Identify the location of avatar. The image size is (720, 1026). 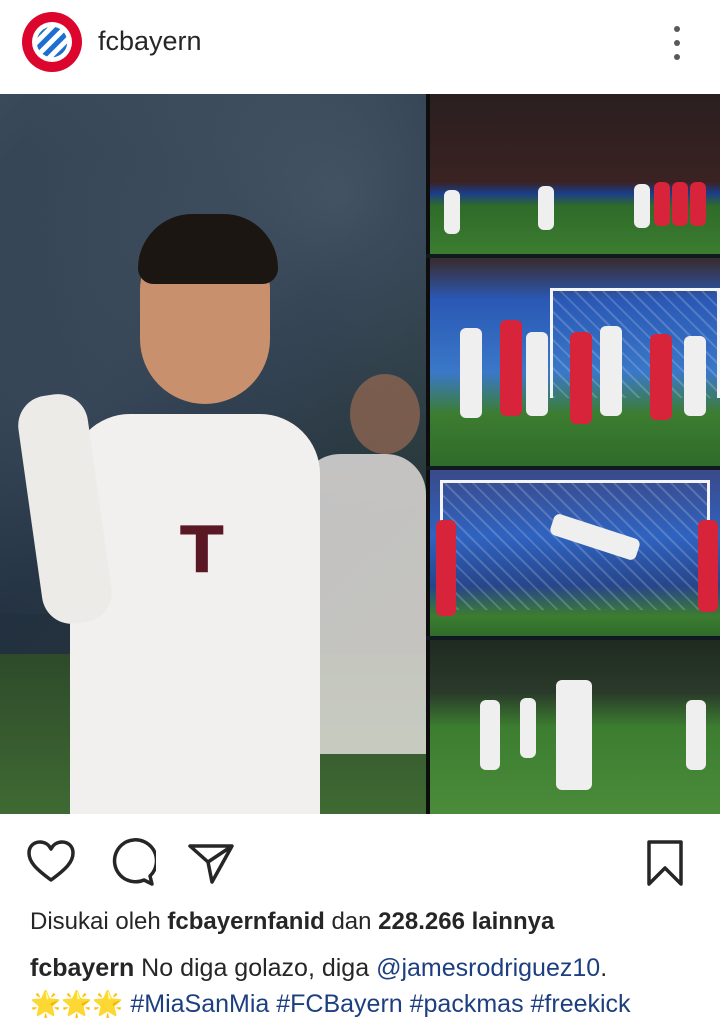
(52, 42).